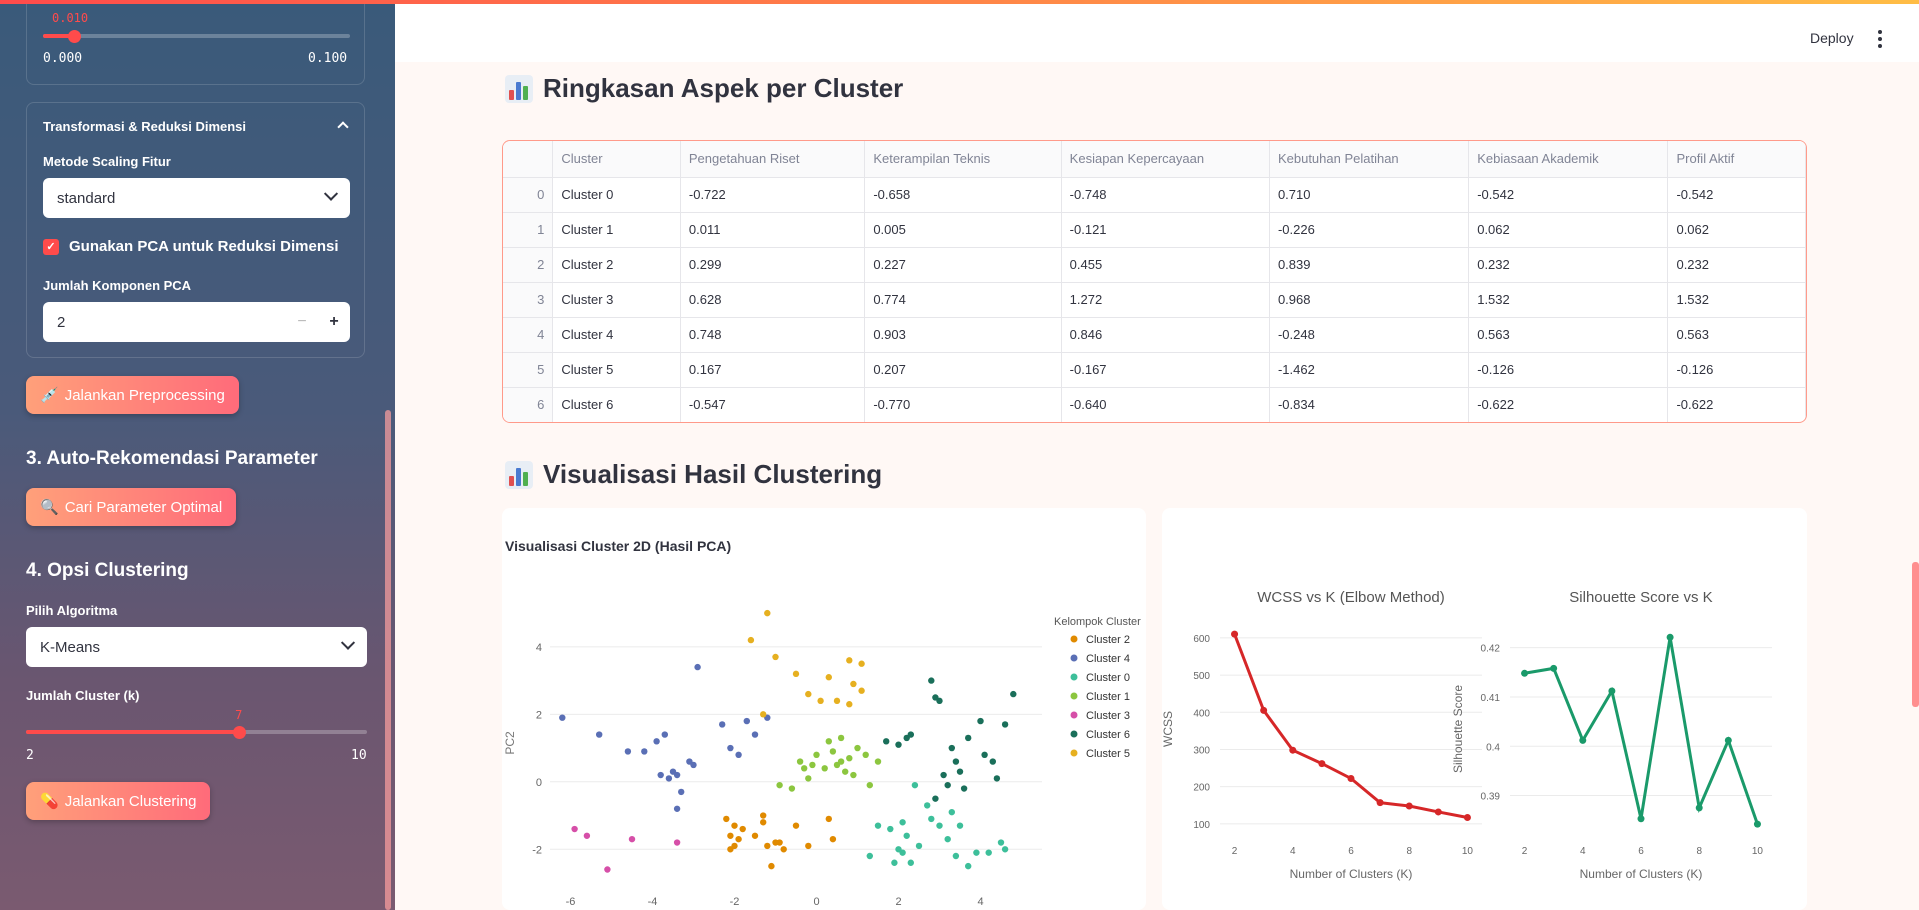  I want to click on row-index: 2, so click(528, 265).